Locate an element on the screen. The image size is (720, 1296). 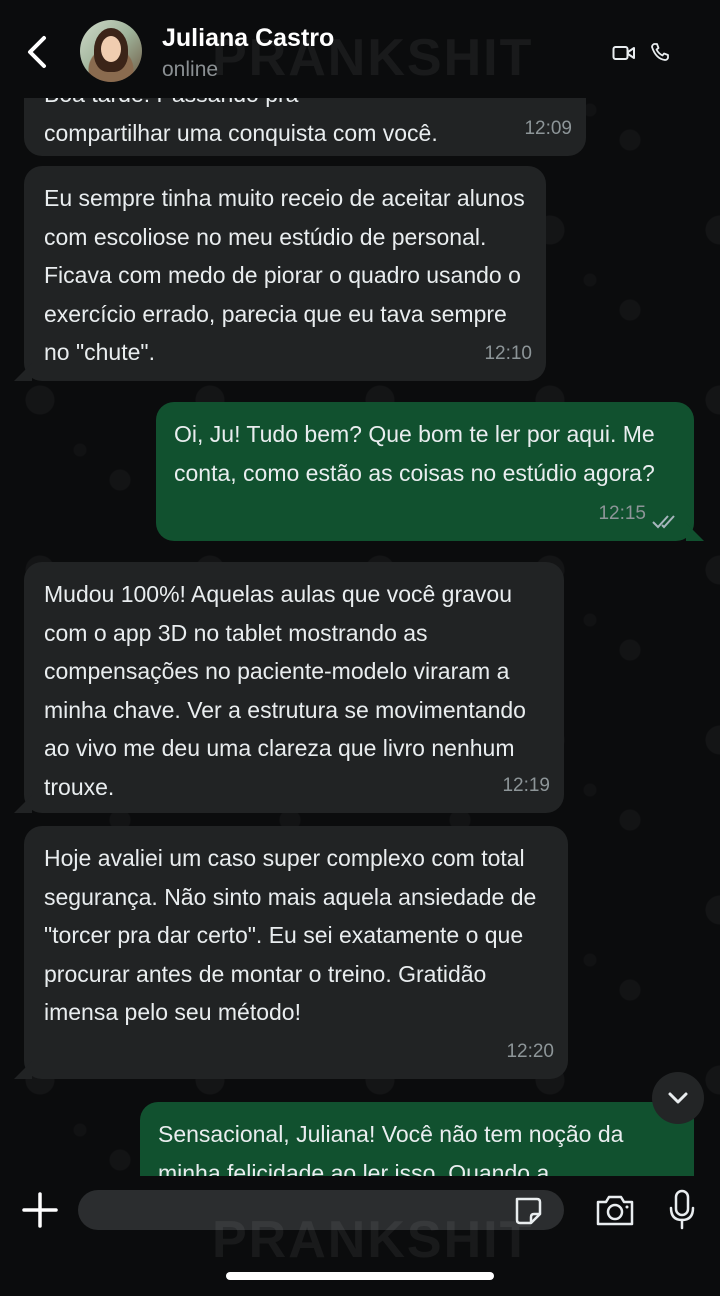
sticker-icon is located at coordinates (528, 1211).